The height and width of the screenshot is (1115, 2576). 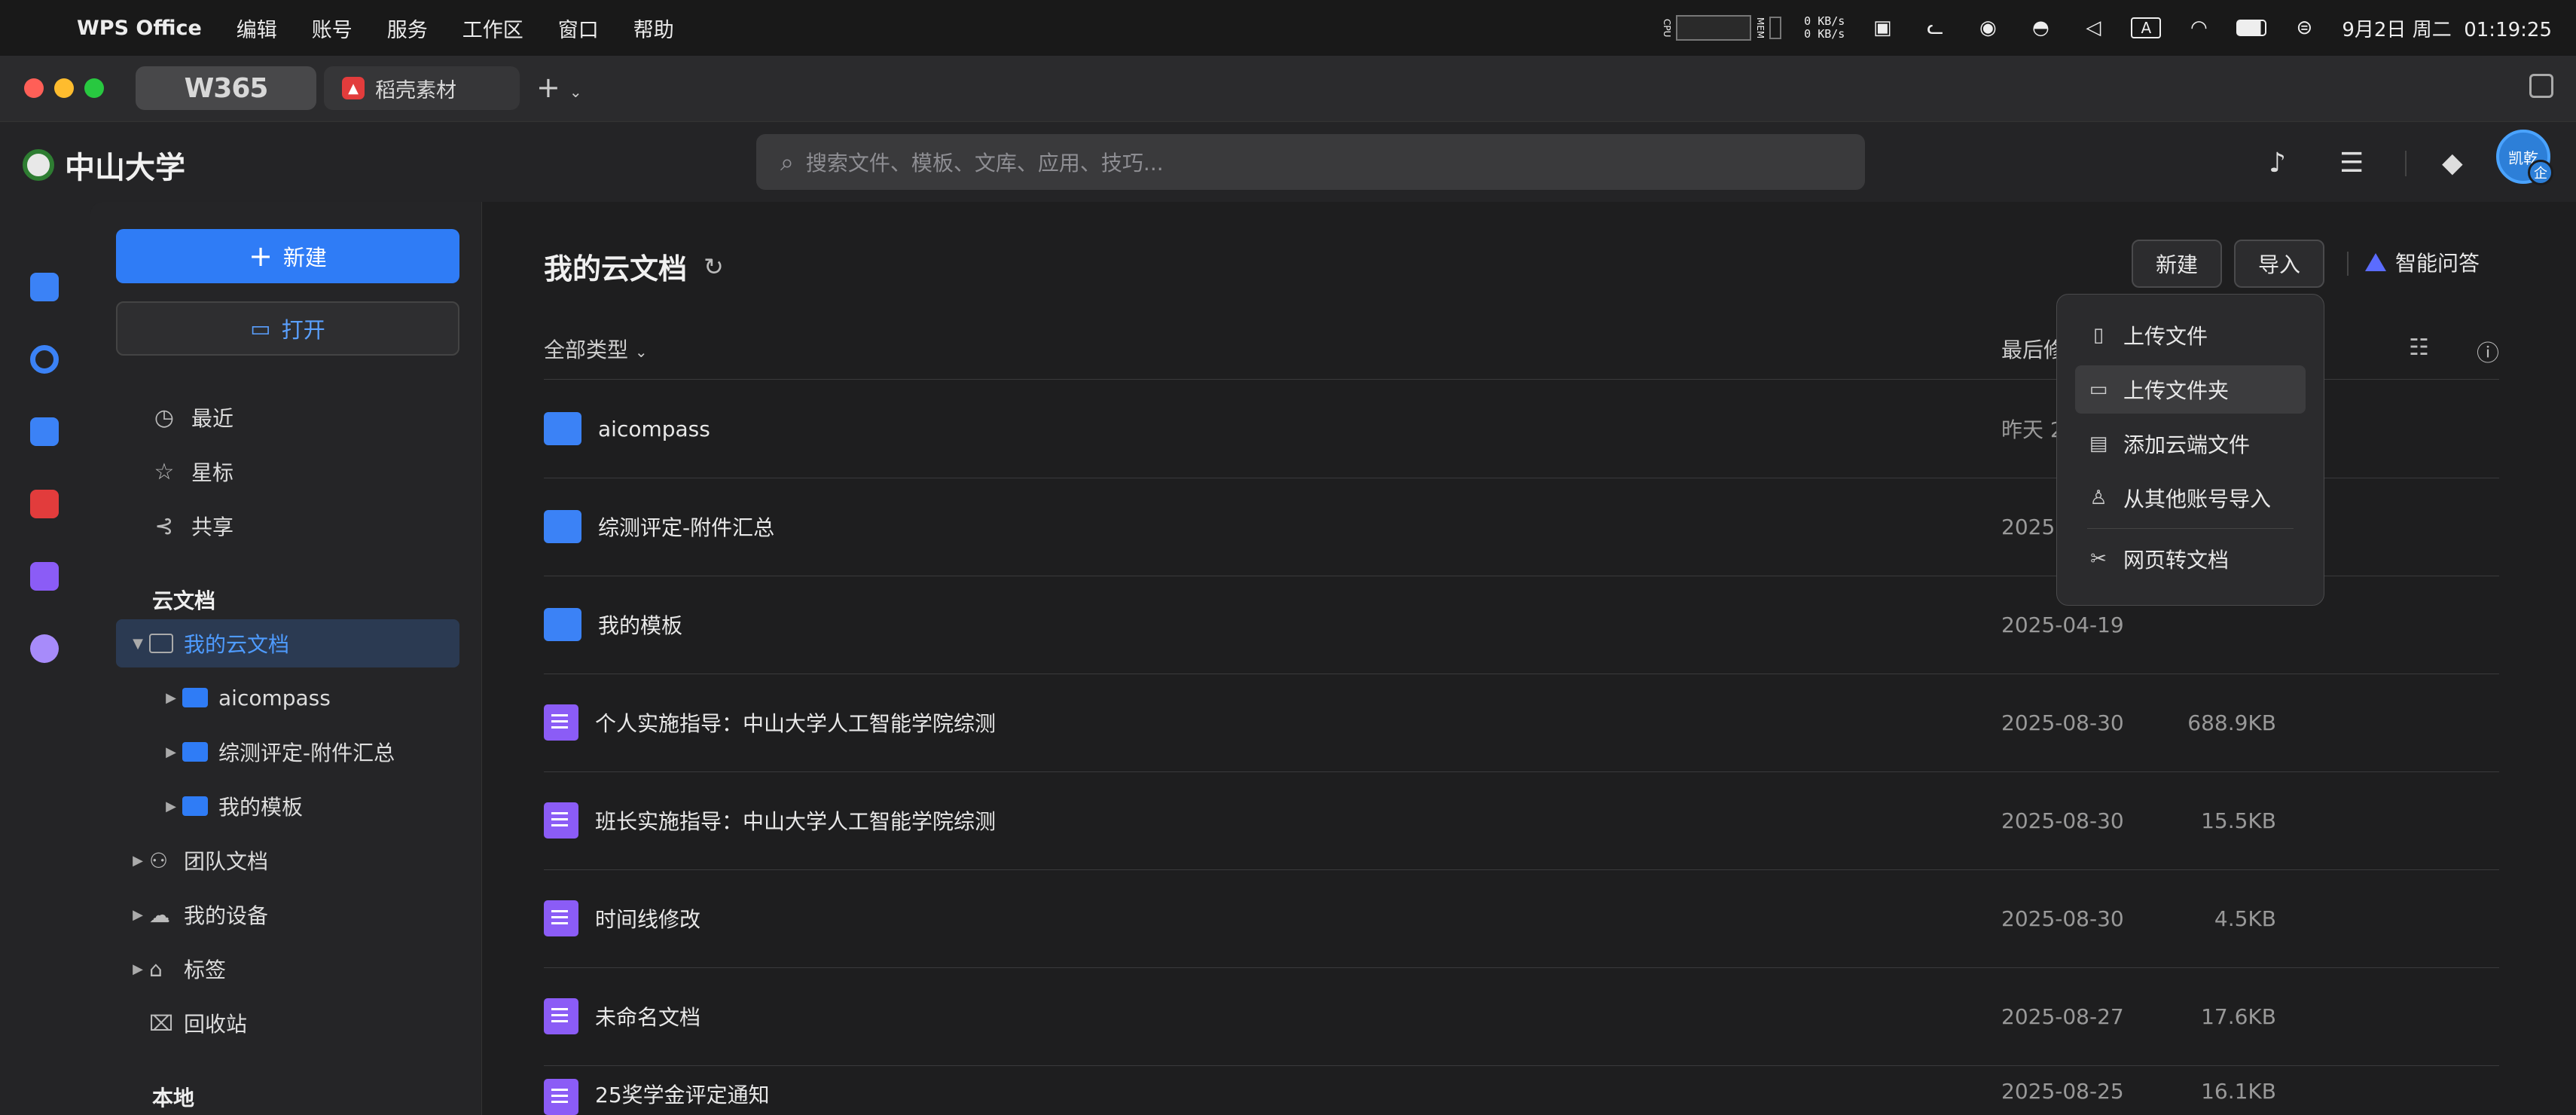 I want to click on table-row: 个人实施指导：中山大学人工智能学院综测 2025-08-30 688.9KB, so click(x=1522, y=722).